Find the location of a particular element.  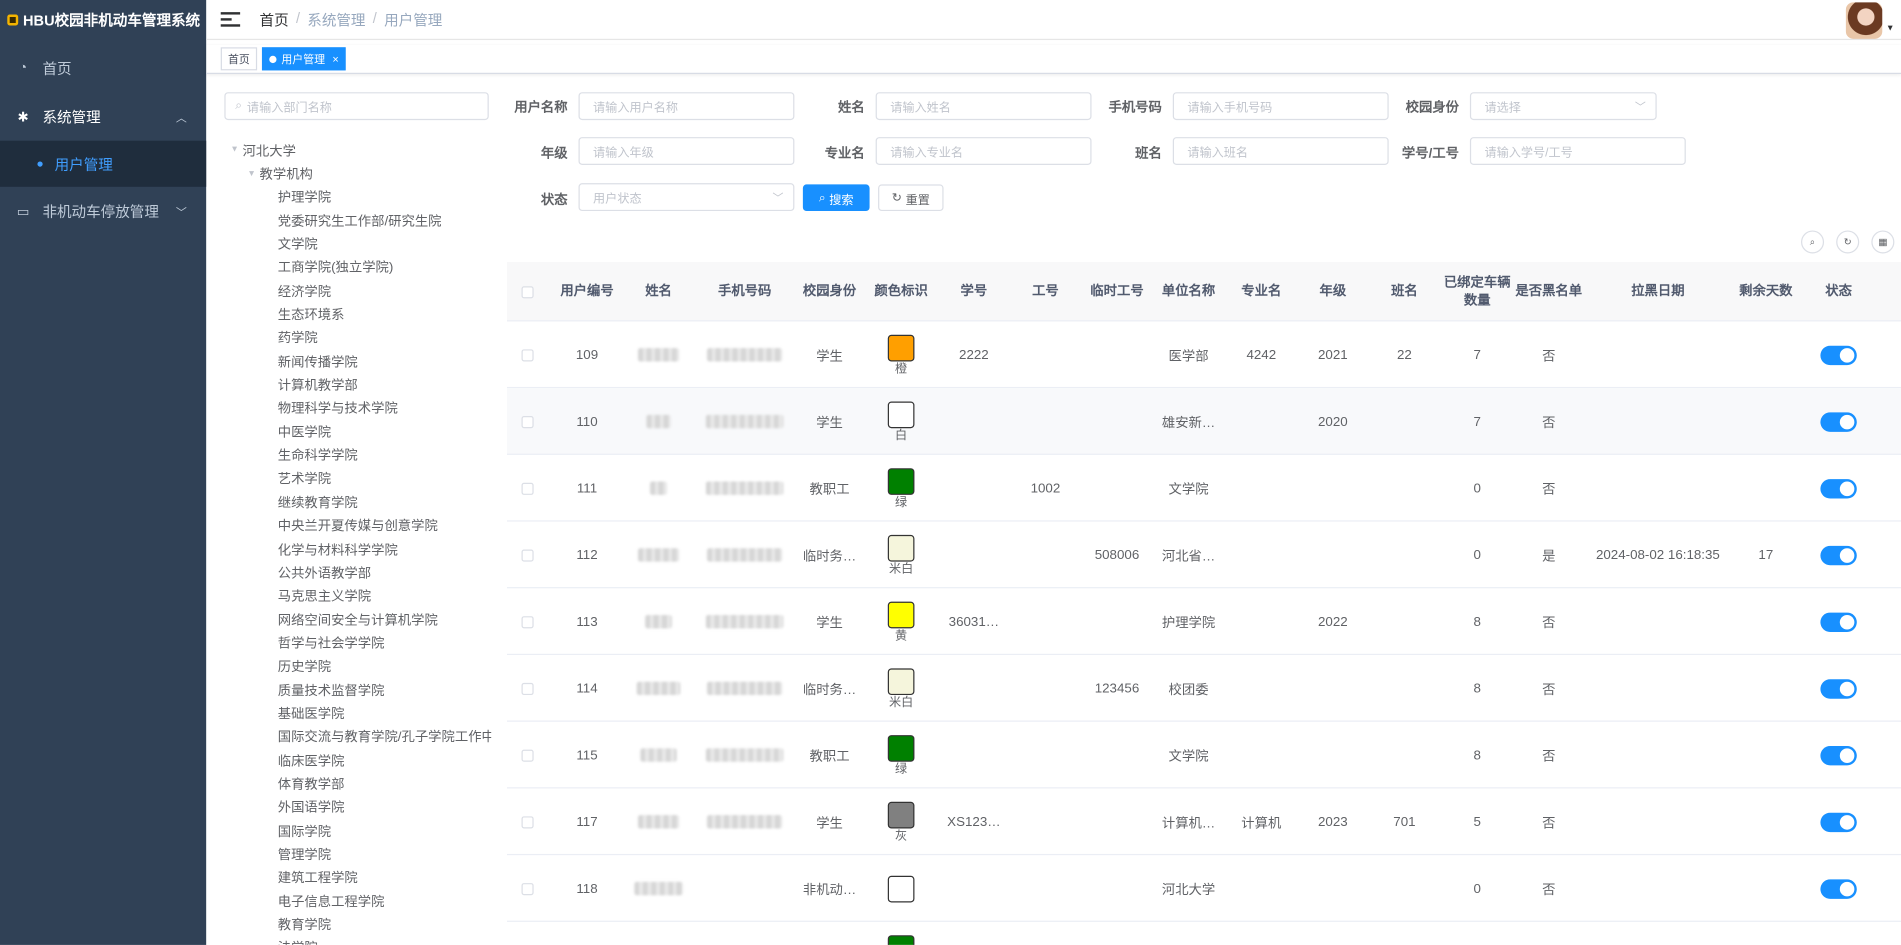

tree-node-dept: 体育教学部 is located at coordinates (360, 783).